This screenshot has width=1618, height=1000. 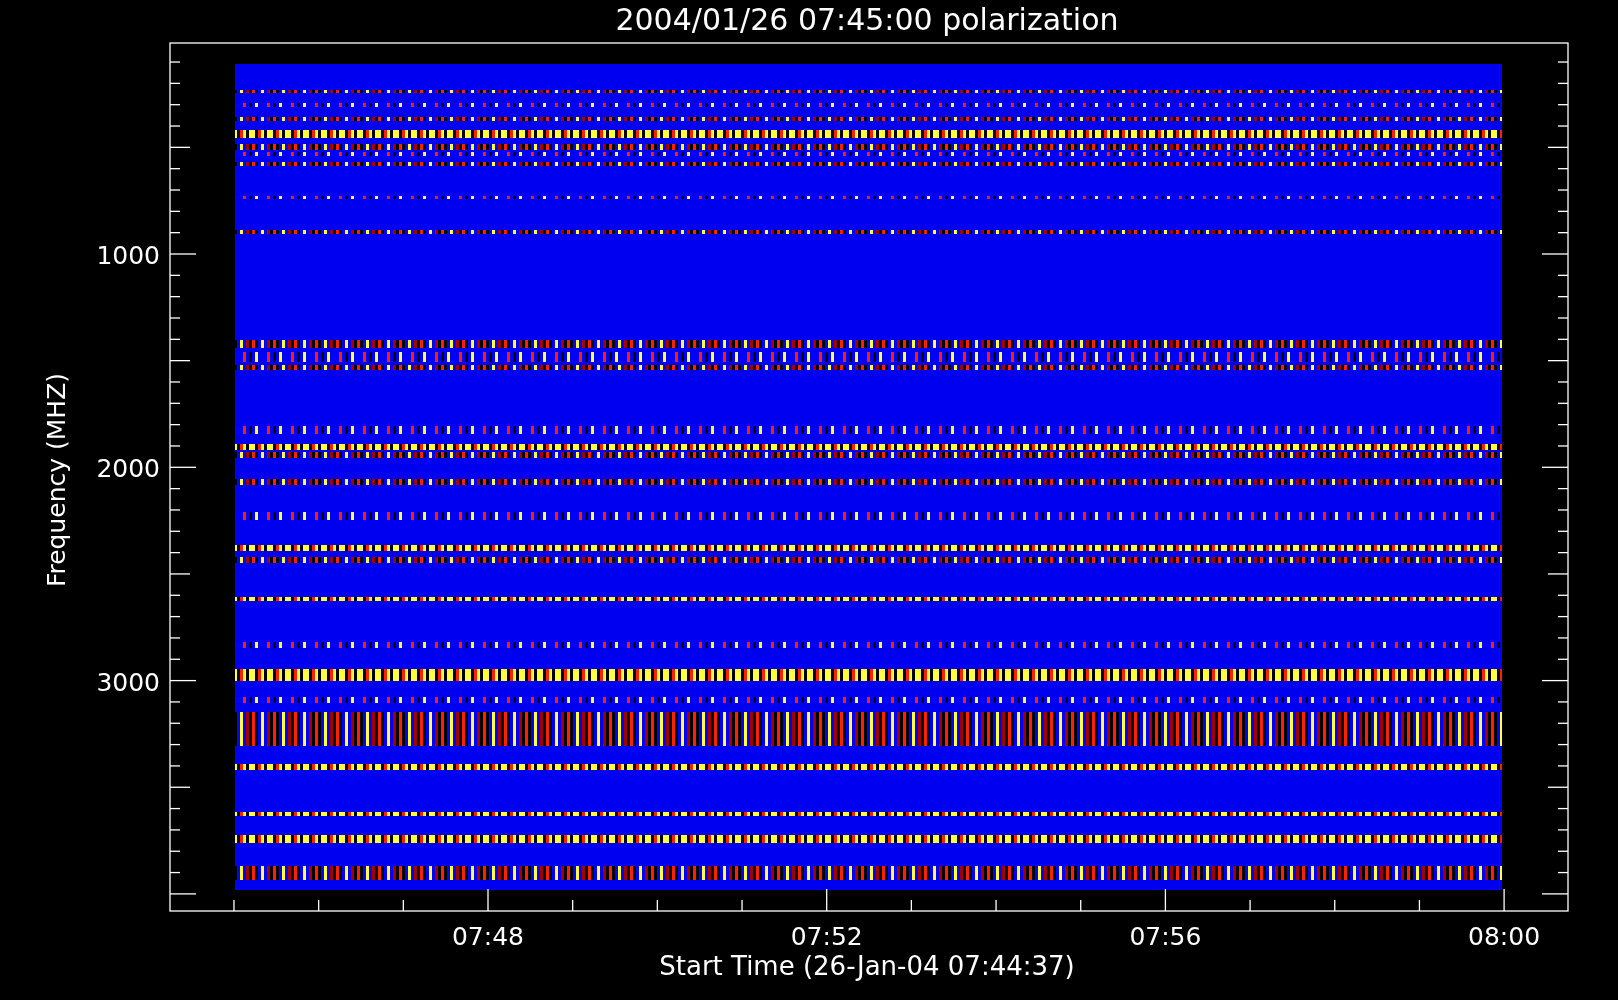 What do you see at coordinates (826, 936) in the screenshot?
I see `x-tick-label: 07:52` at bounding box center [826, 936].